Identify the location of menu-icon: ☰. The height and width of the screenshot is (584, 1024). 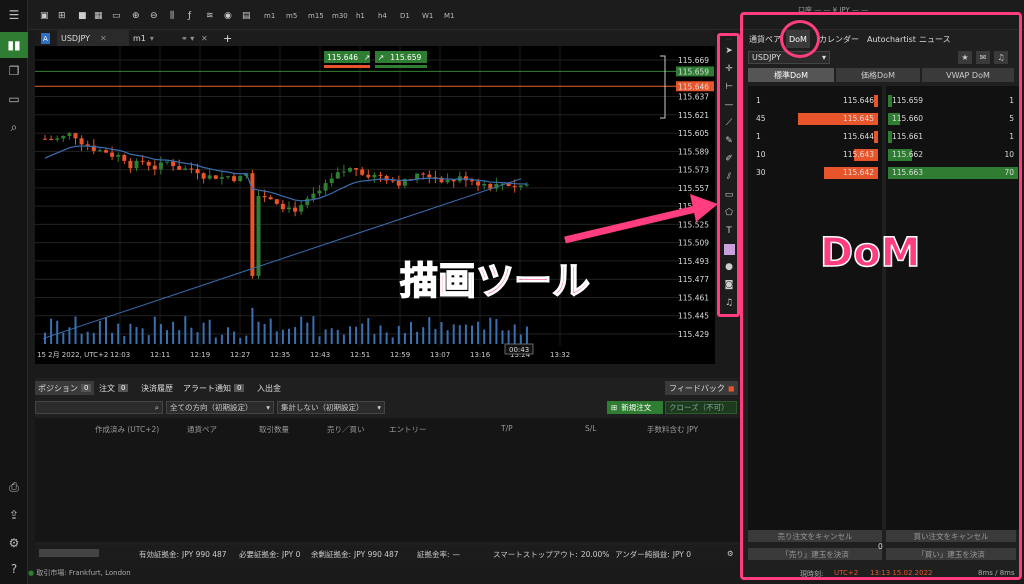
(14, 15).